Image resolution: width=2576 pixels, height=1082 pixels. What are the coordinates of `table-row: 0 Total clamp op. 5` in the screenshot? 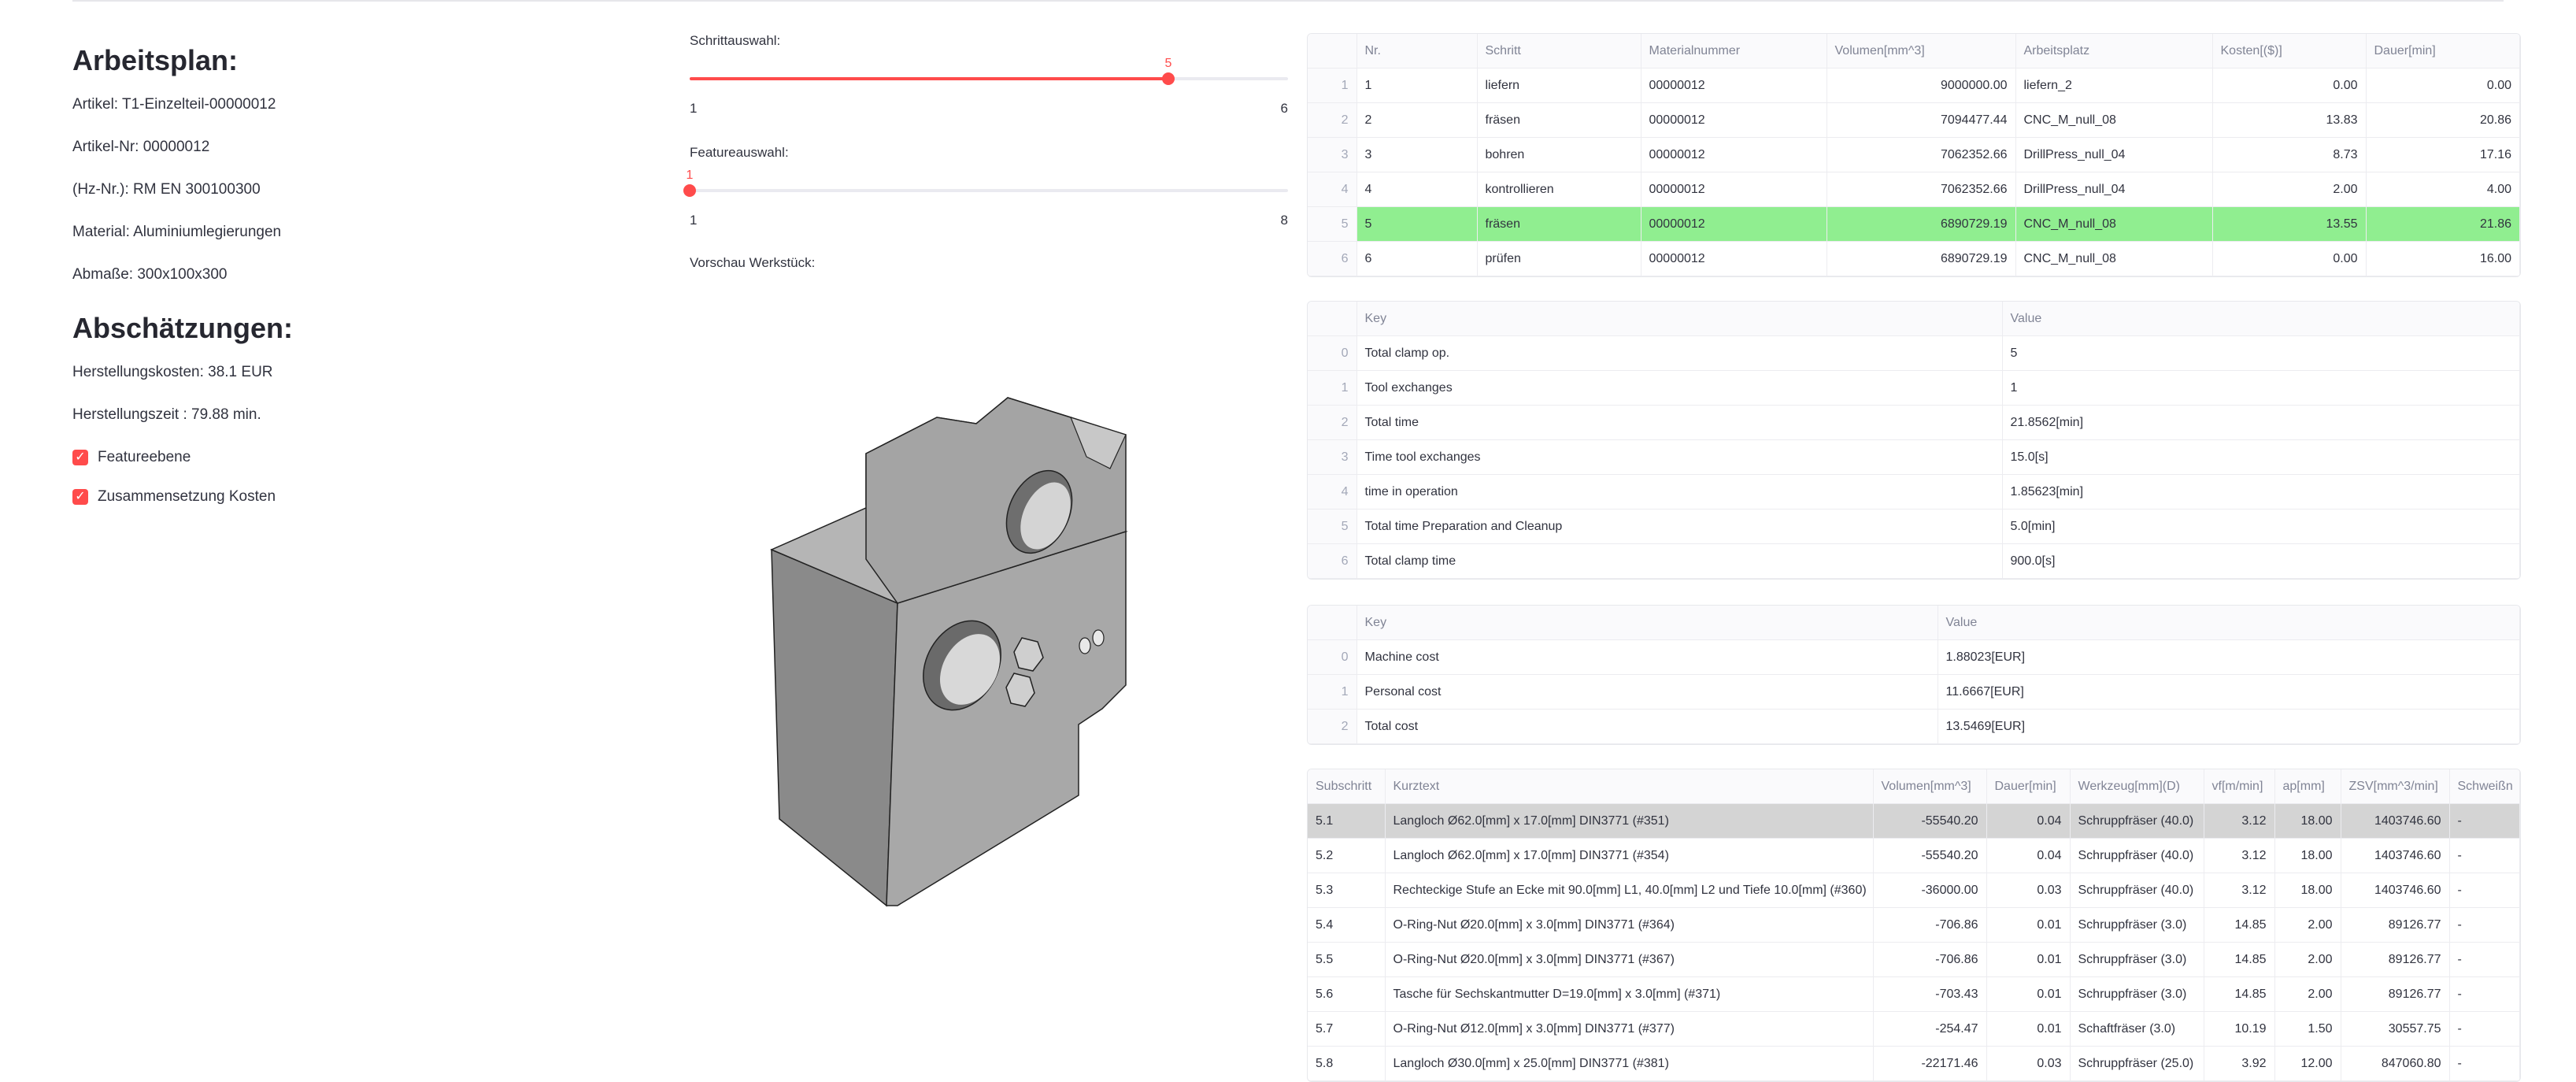 It's located at (1914, 353).